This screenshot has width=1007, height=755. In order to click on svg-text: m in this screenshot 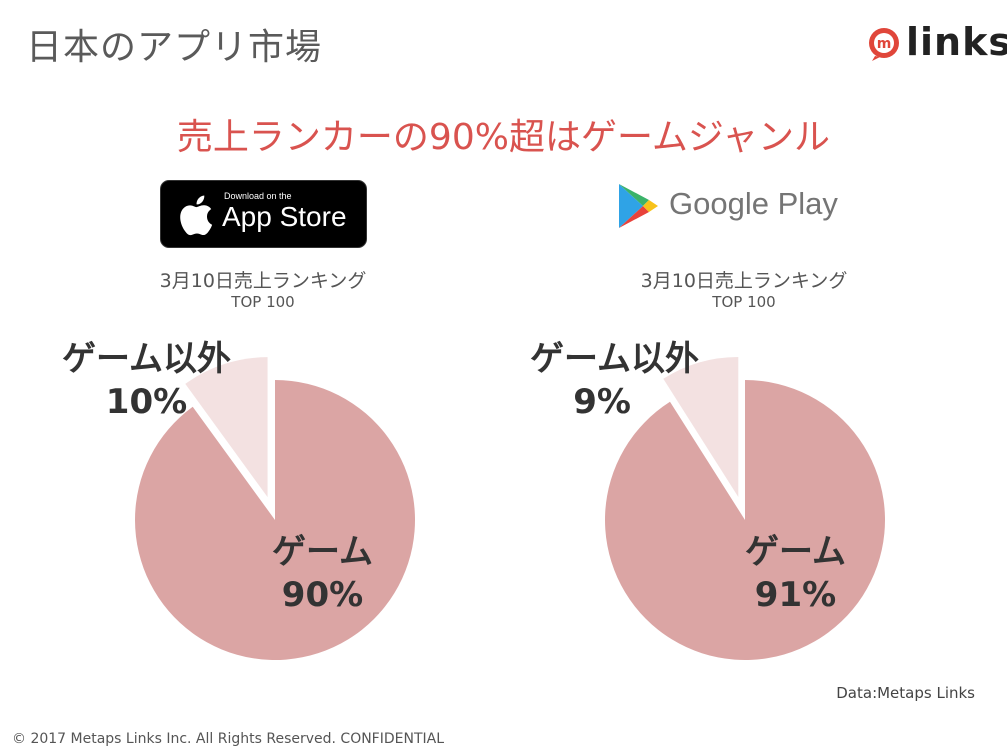, I will do `click(884, 44)`.